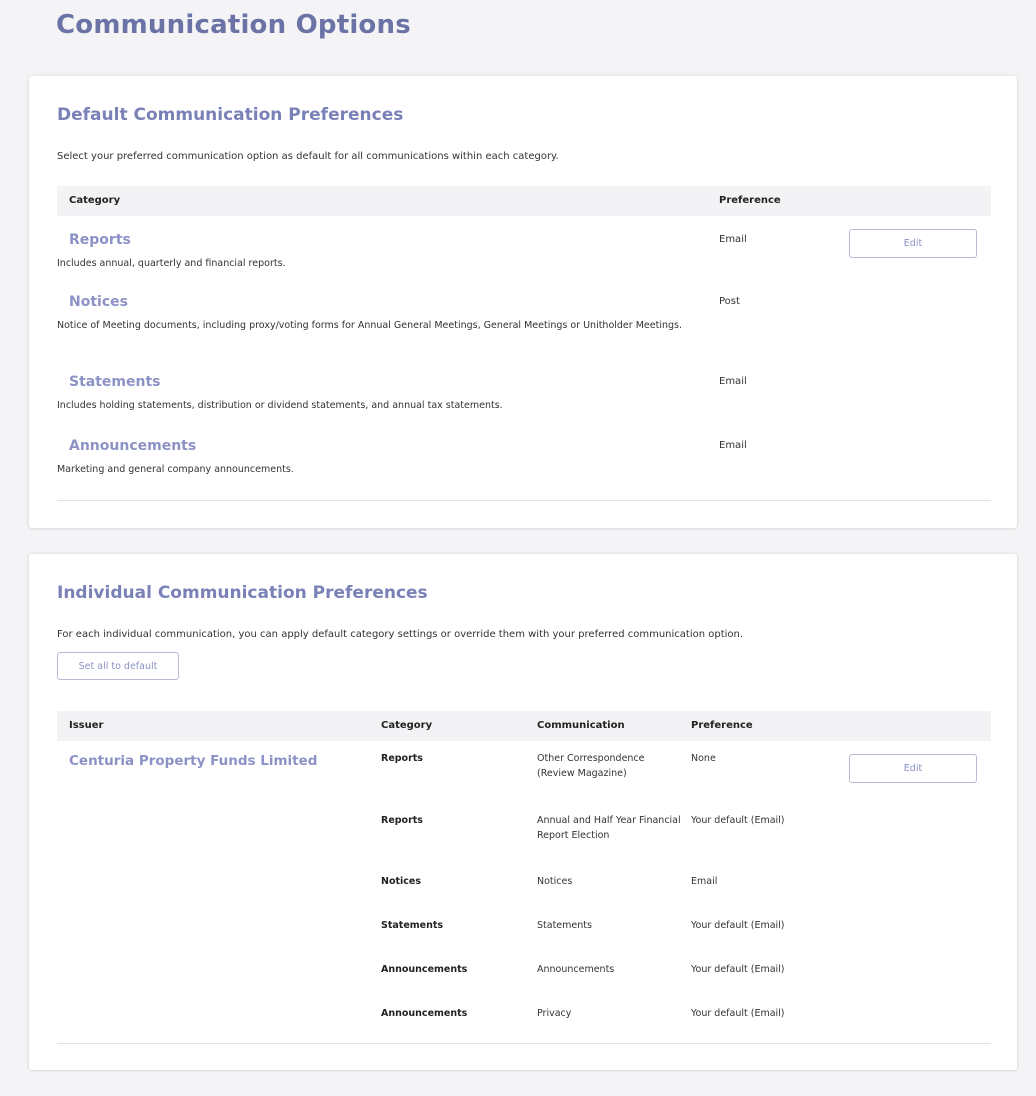 This screenshot has height=1096, width=1036. Describe the element at coordinates (704, 881) in the screenshot. I see `row-preference: Email` at that location.